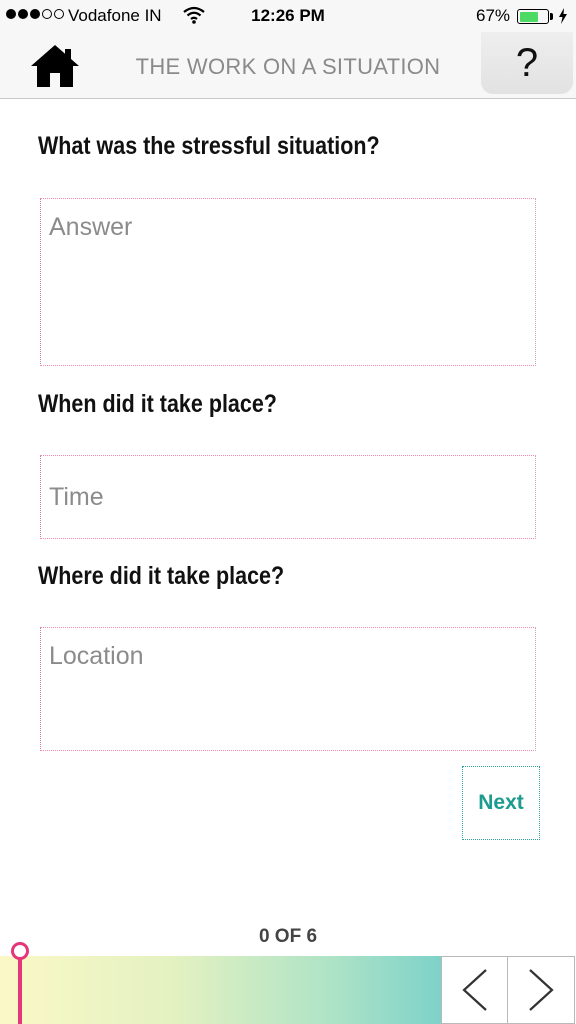 This screenshot has height=1024, width=576. I want to click on question-location: Where did it take place?, so click(161, 576).